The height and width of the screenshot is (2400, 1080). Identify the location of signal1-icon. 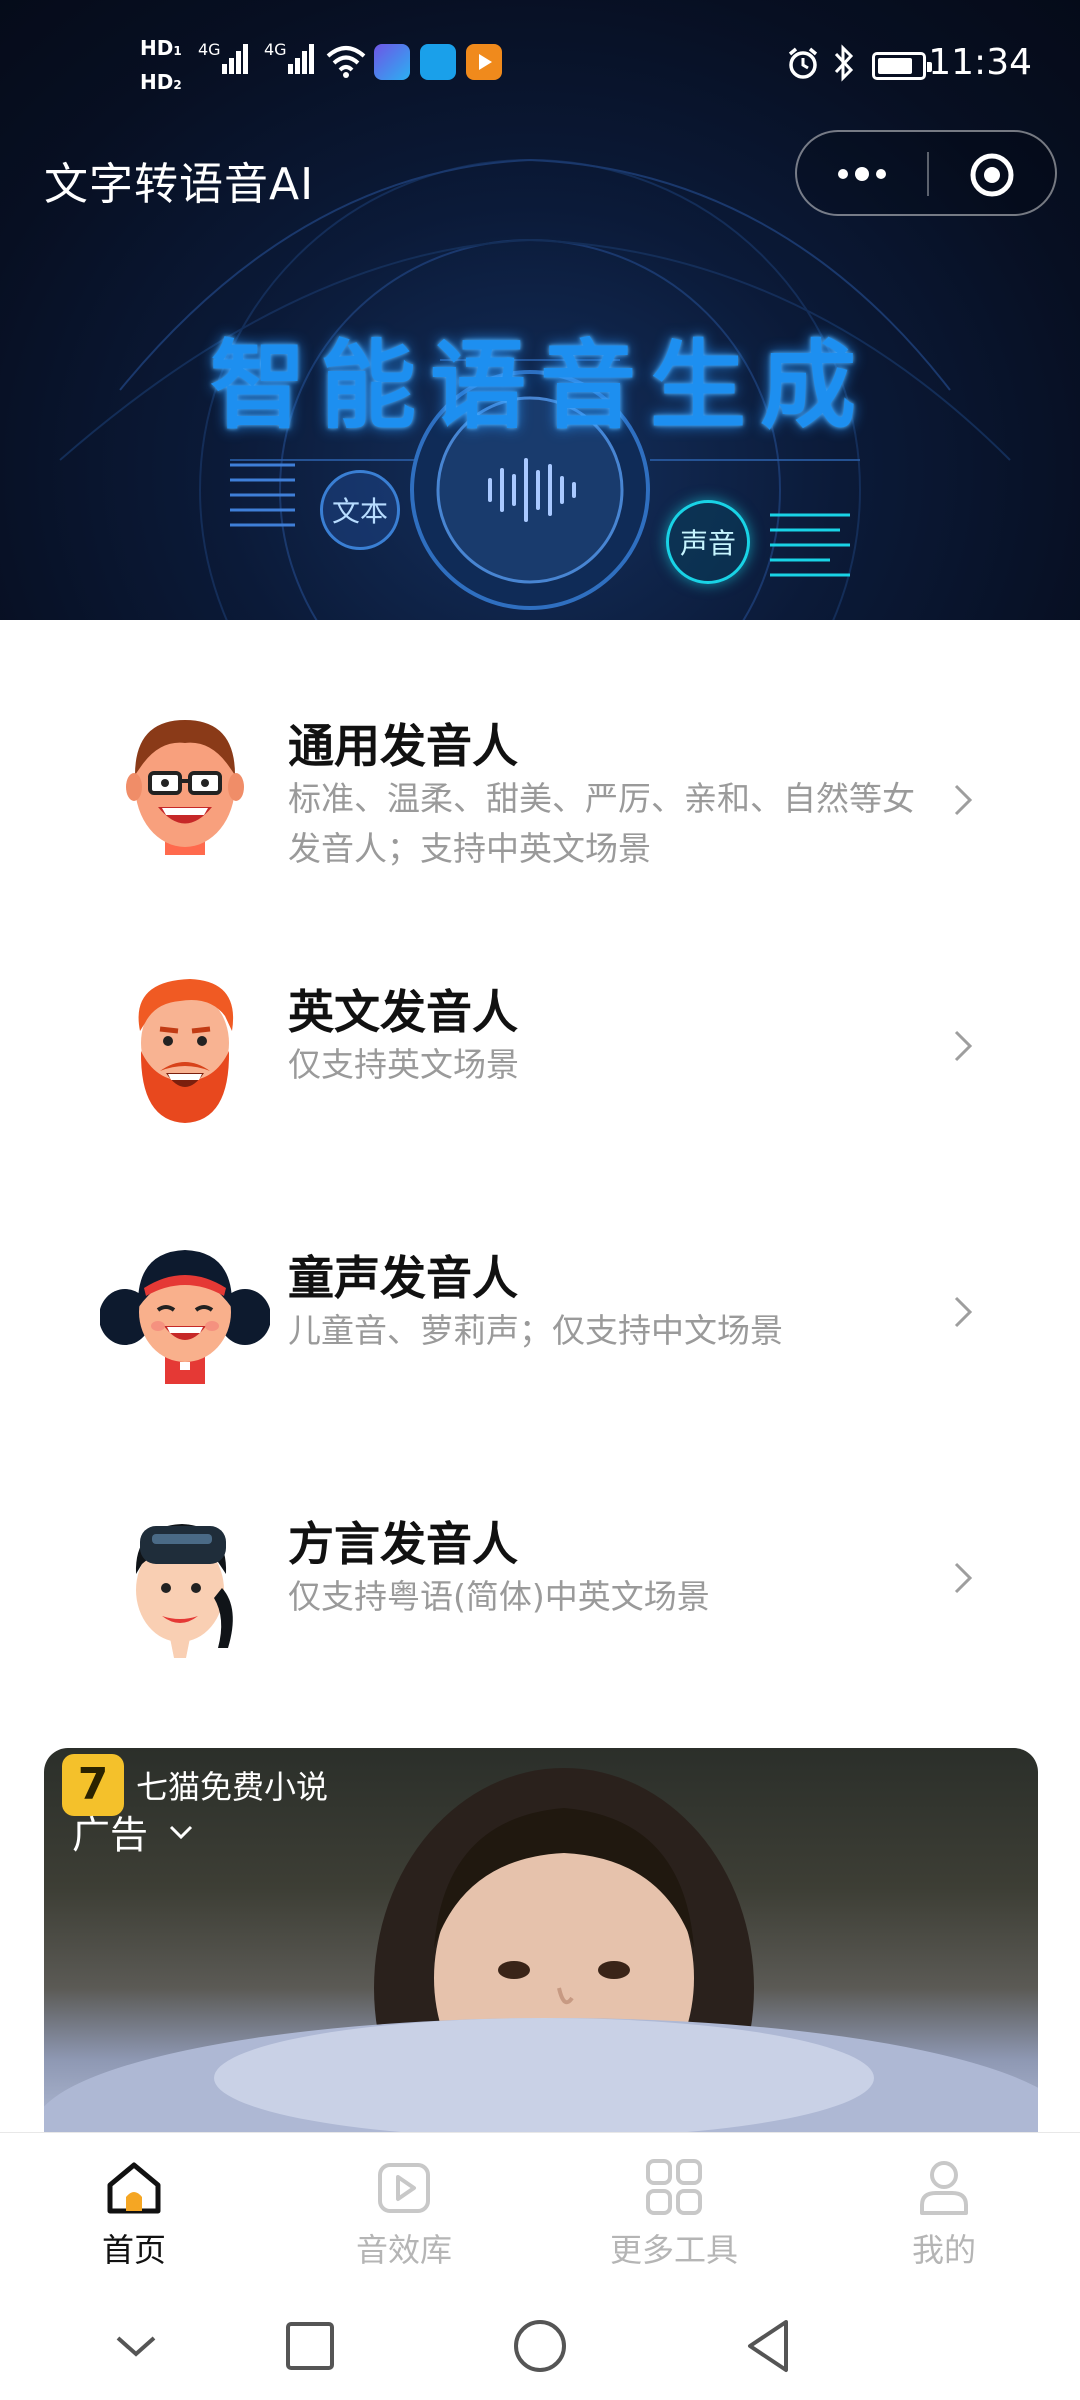
(237, 57).